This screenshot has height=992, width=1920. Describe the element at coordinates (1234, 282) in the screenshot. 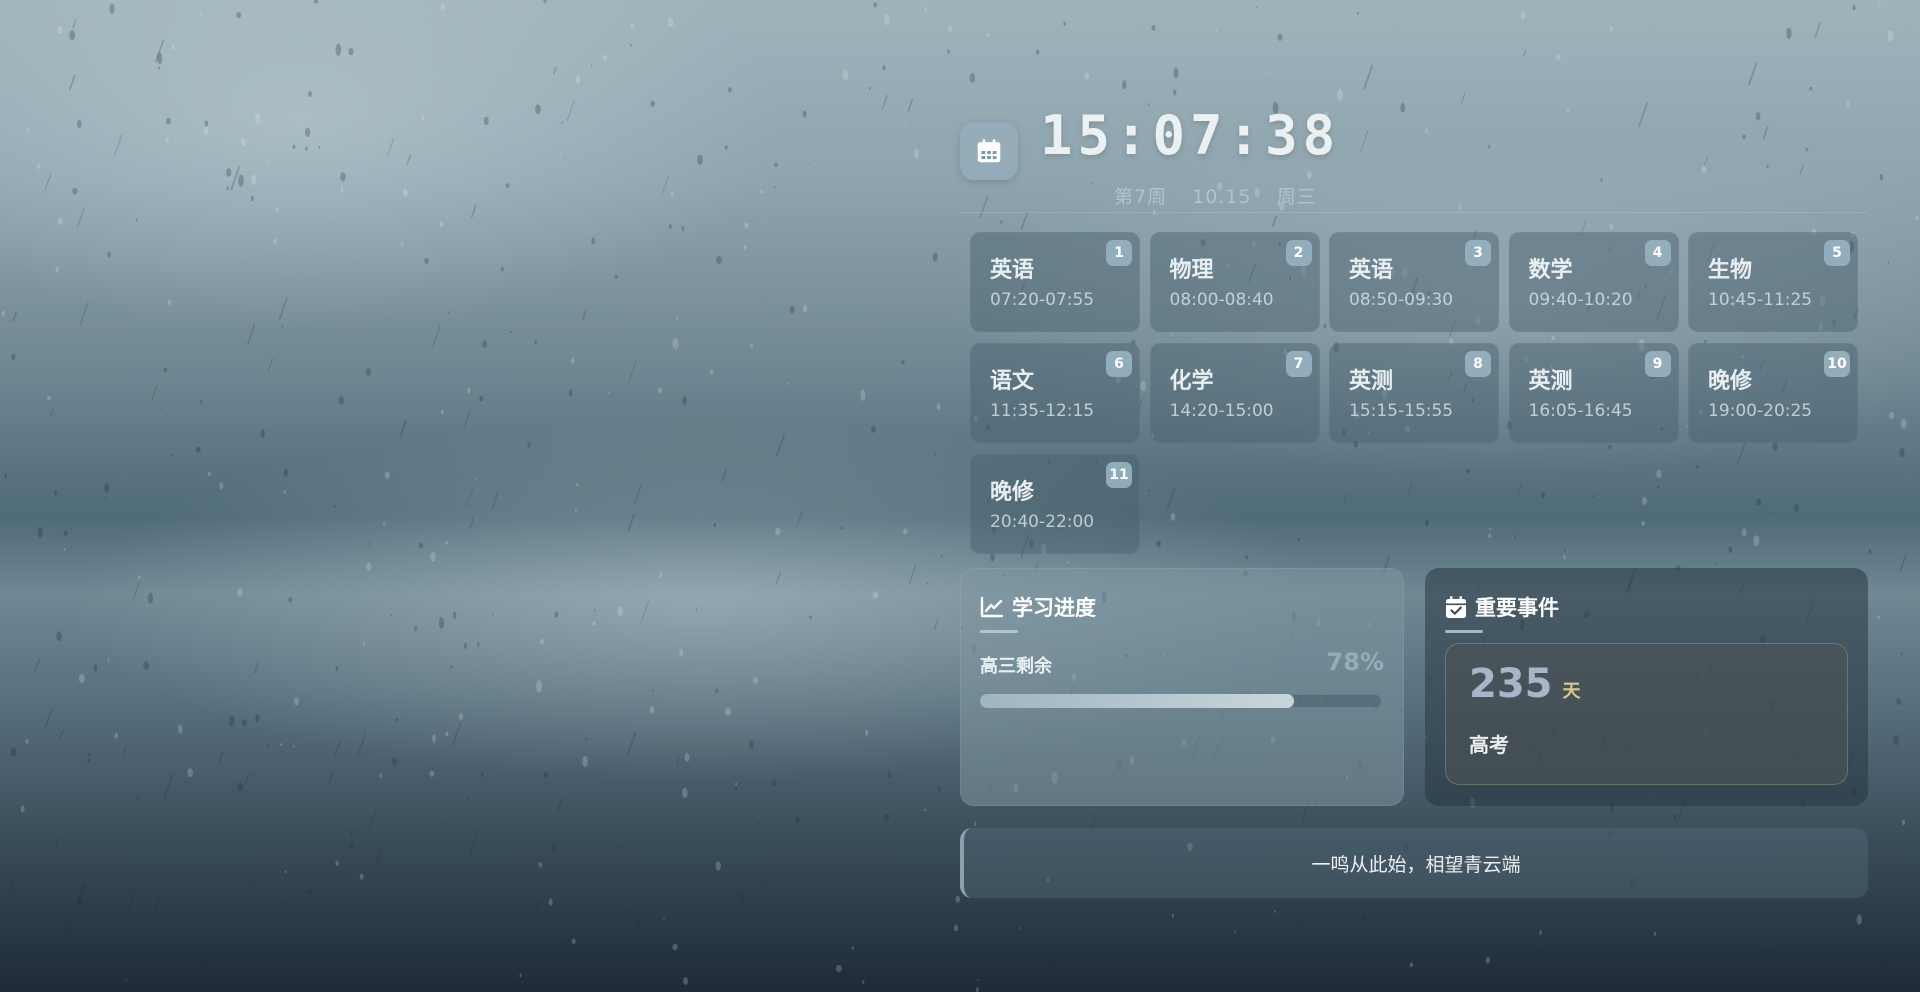

I see `class-card: 物理 08:00-08:40 2` at that location.